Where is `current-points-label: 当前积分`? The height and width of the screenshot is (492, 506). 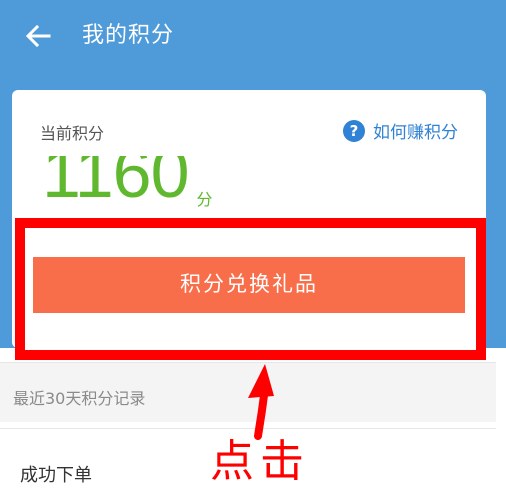 current-points-label: 当前积分 is located at coordinates (72, 133).